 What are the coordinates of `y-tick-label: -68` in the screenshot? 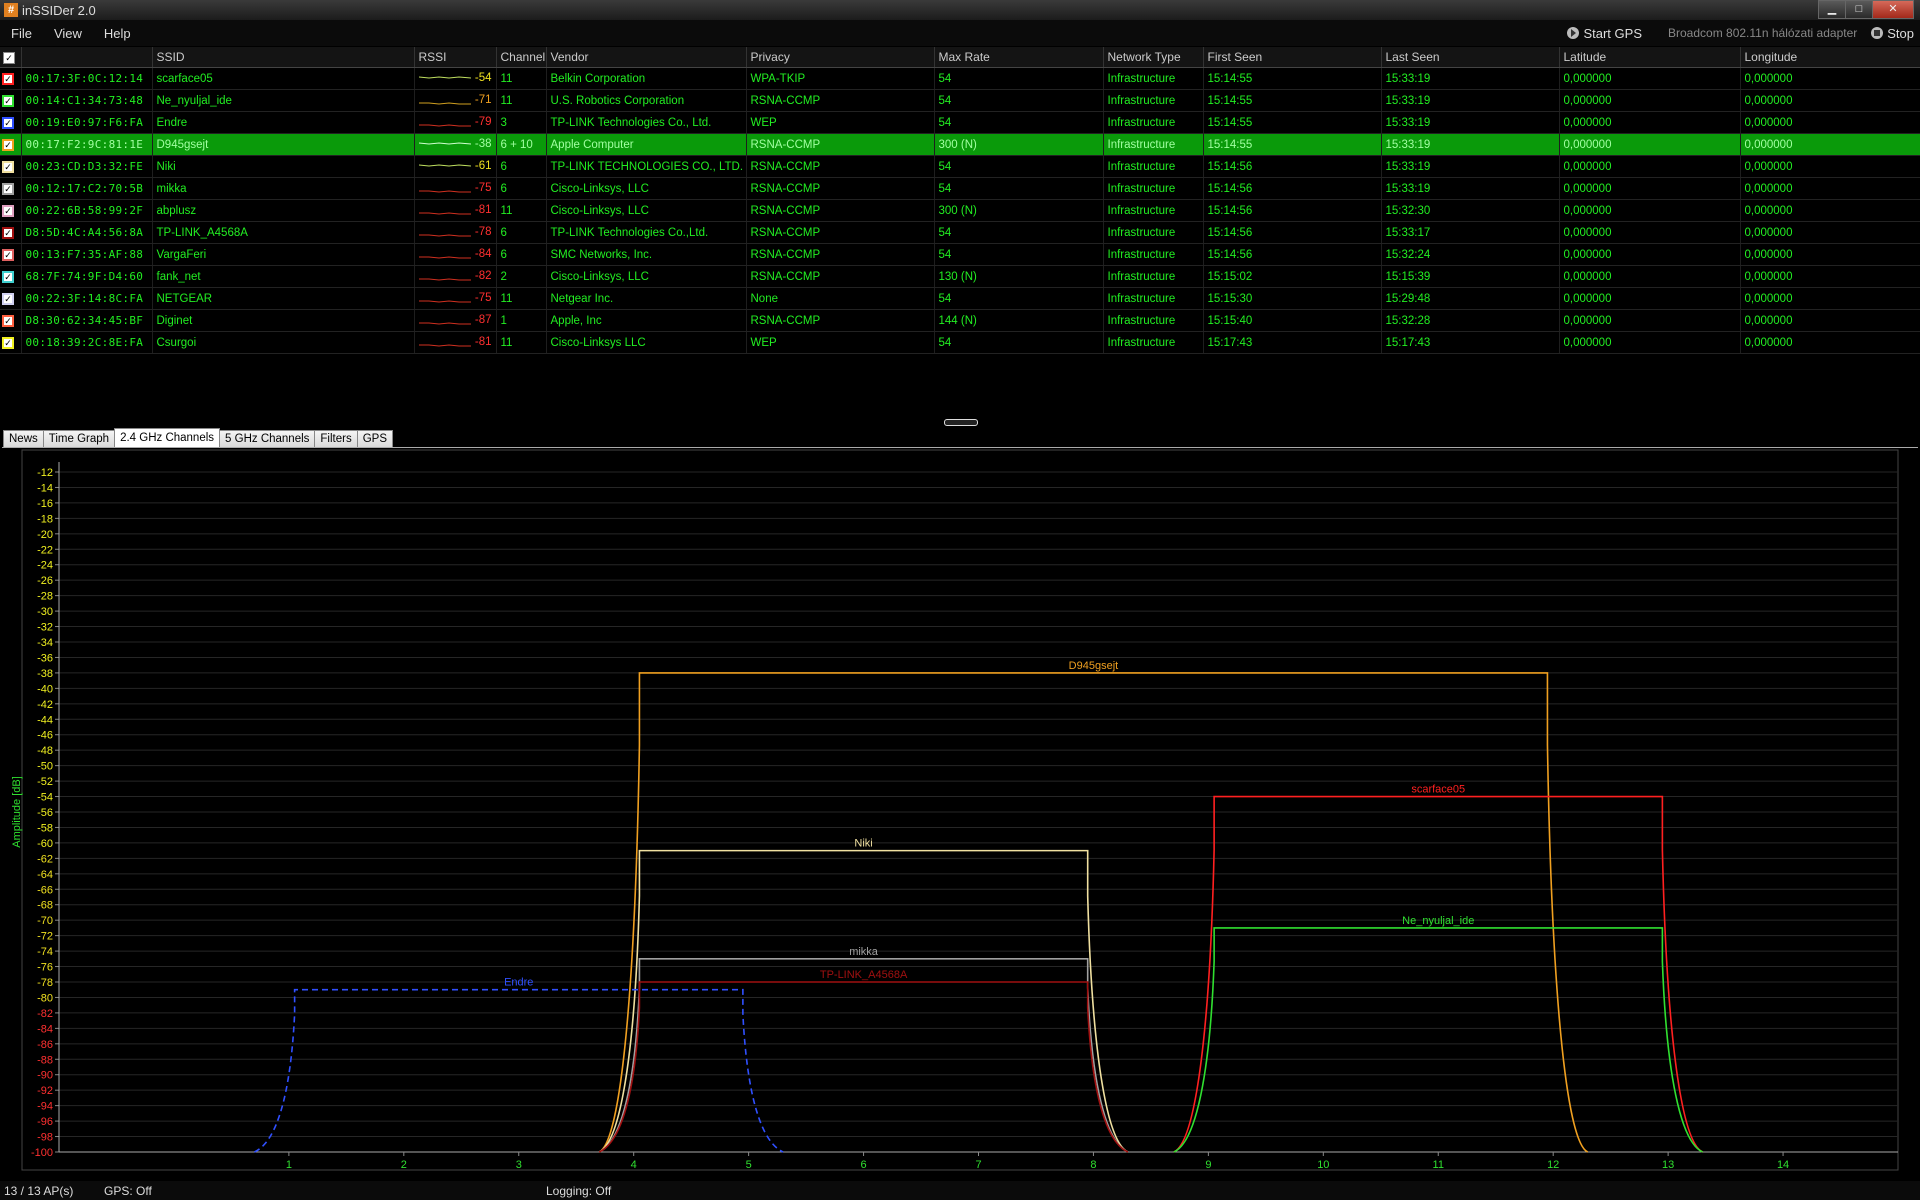 It's located at (45, 906).